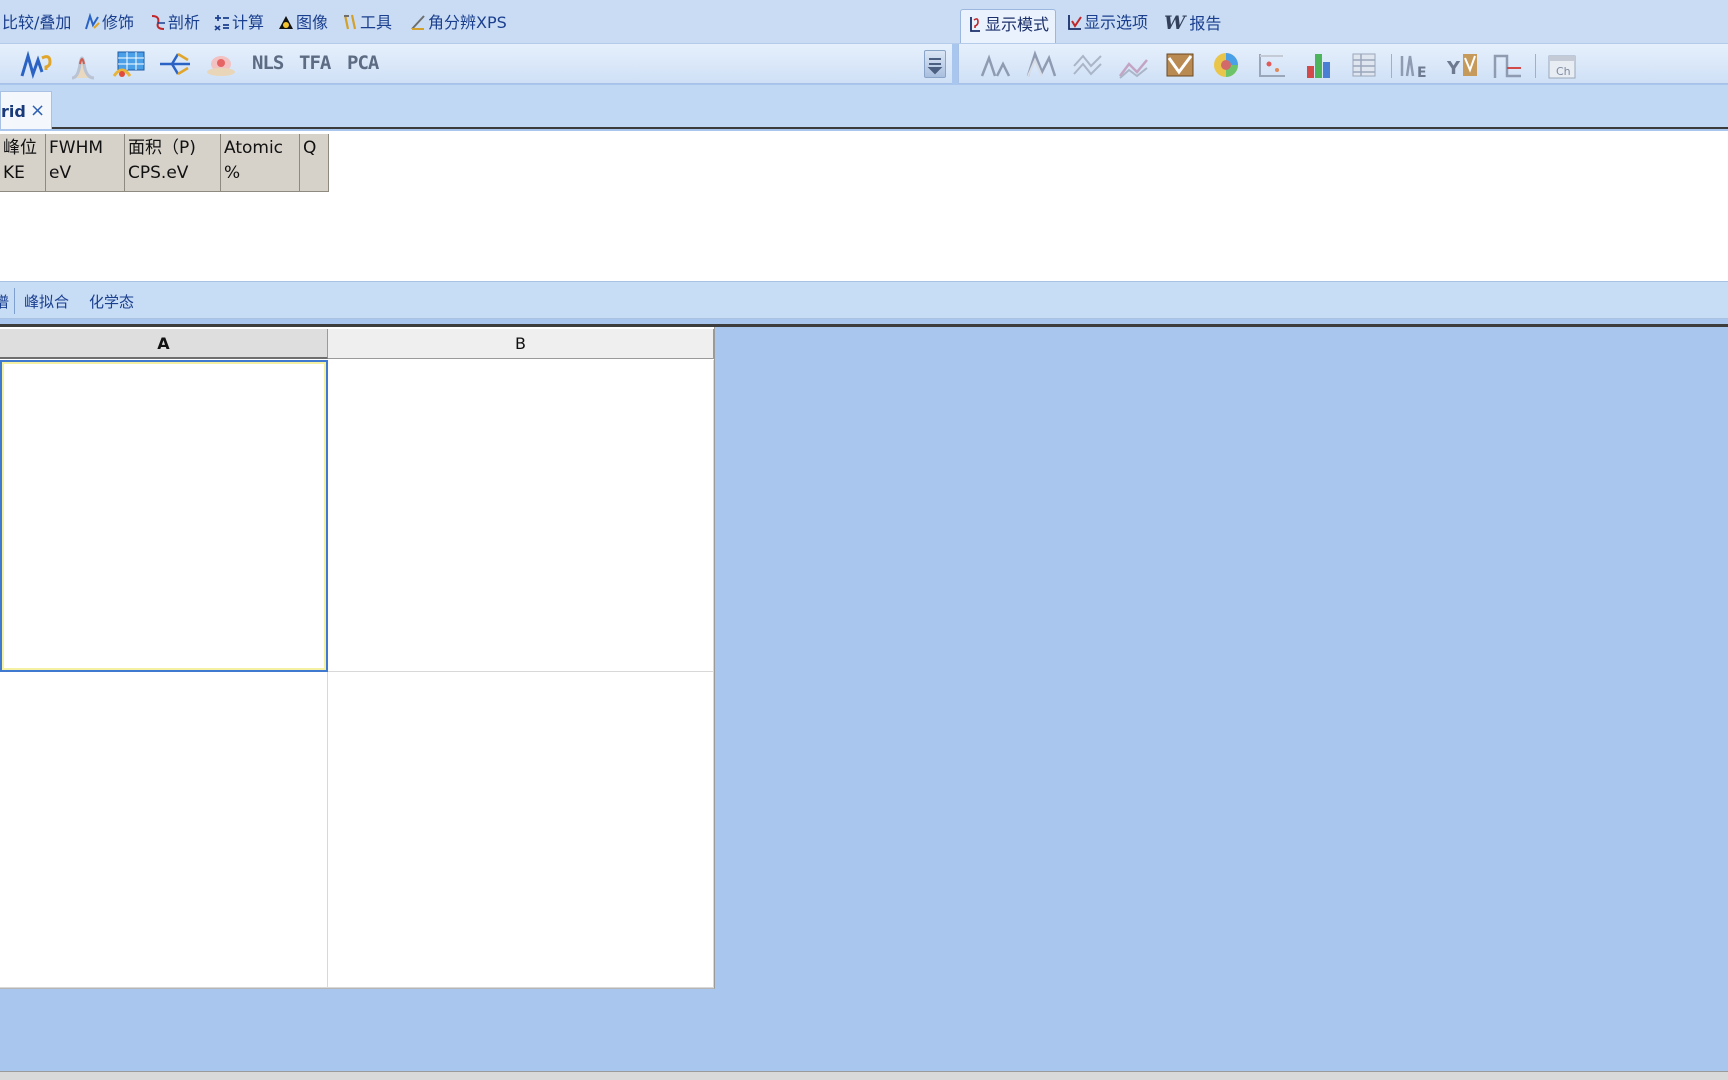 This screenshot has height=1080, width=1728. Describe the element at coordinates (315, 63) in the screenshot. I see `tfa-button: TFA` at that location.